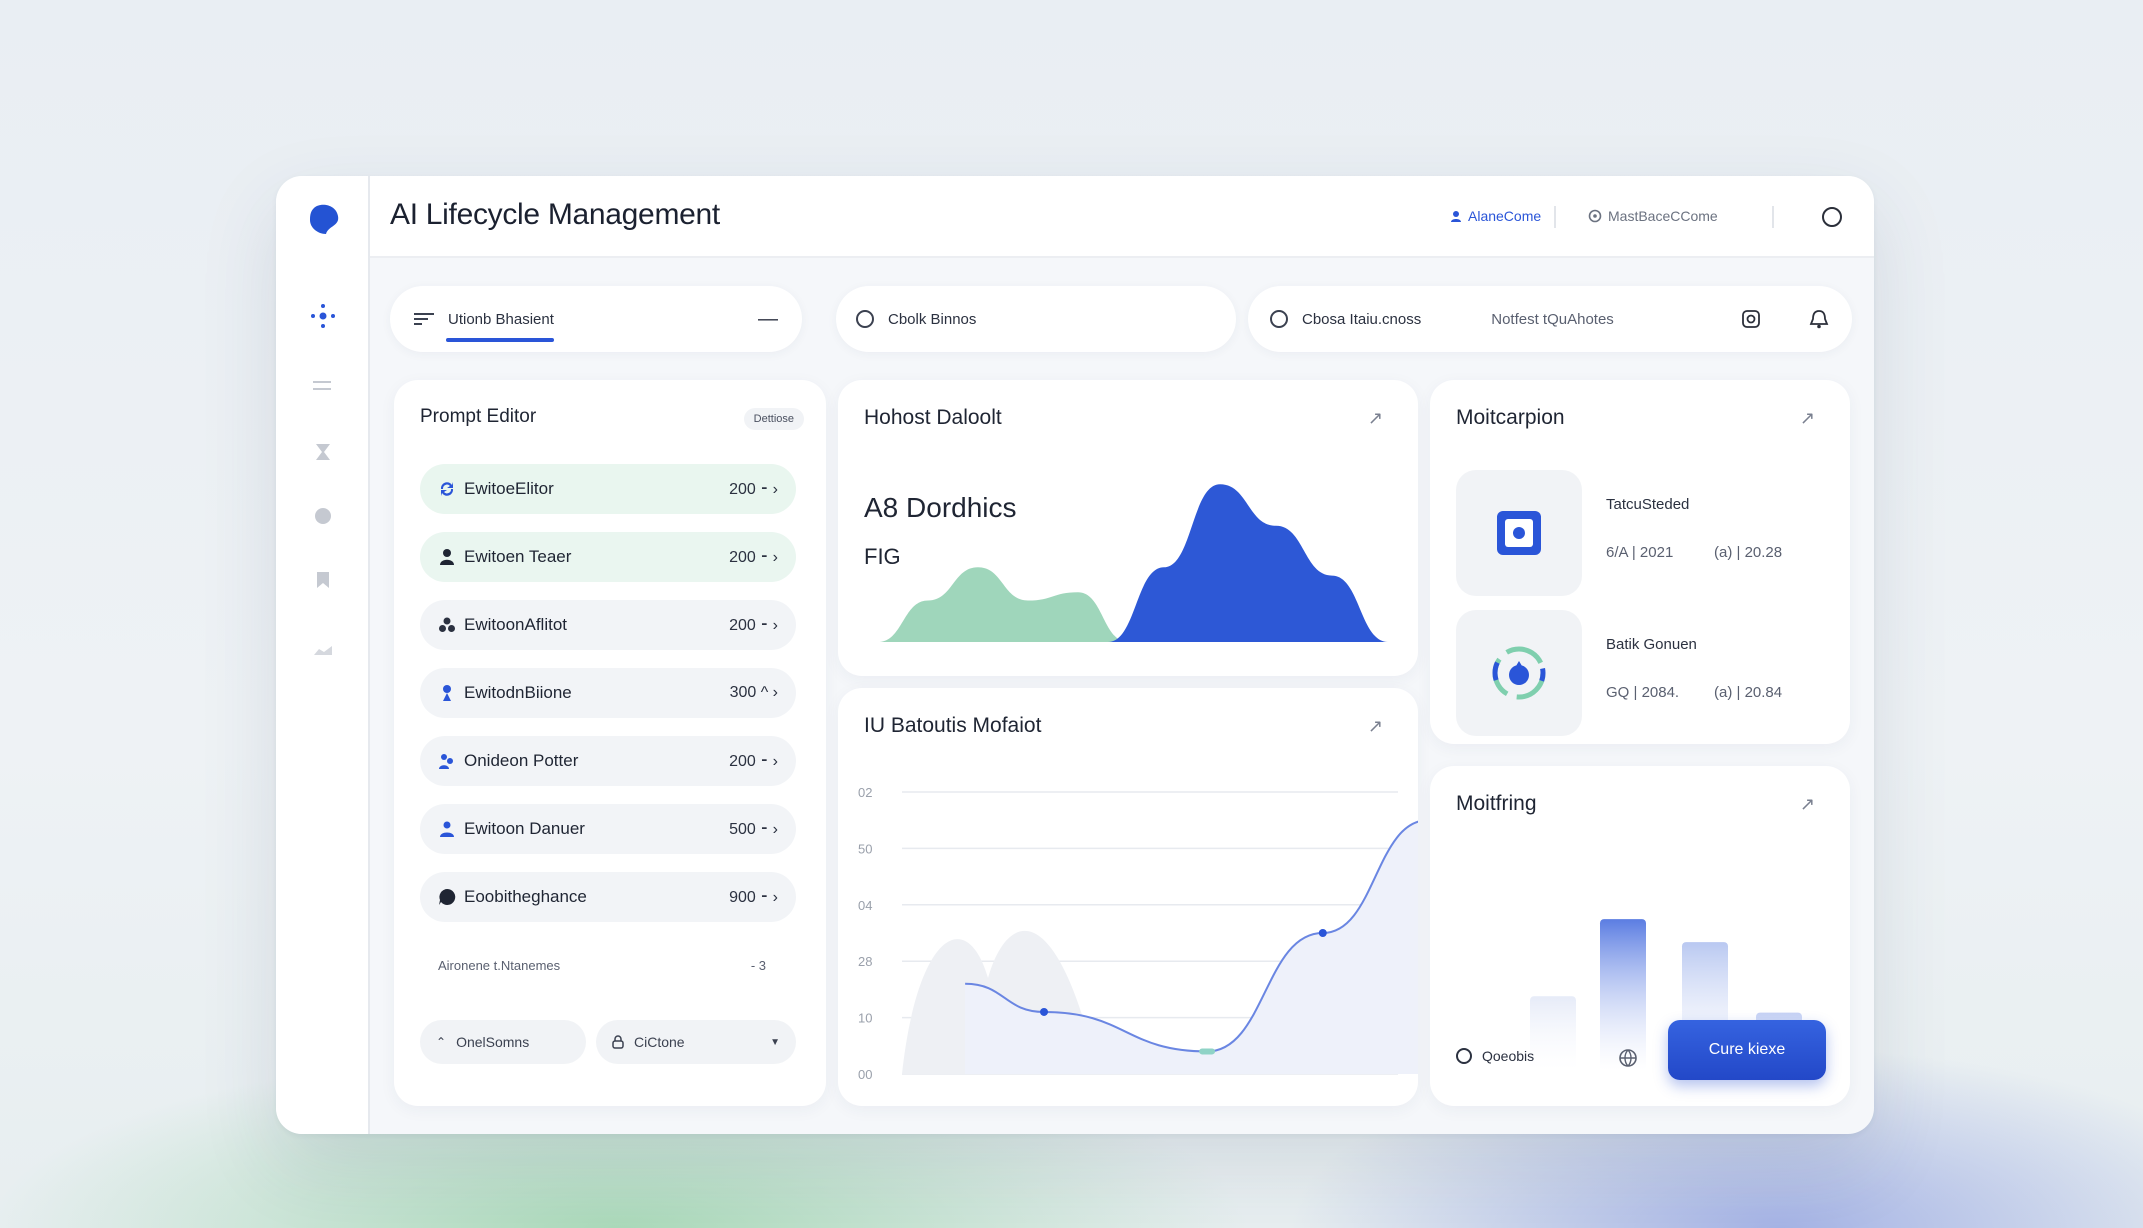  Describe the element at coordinates (1595, 216) in the screenshot. I see `settings-icon` at that location.